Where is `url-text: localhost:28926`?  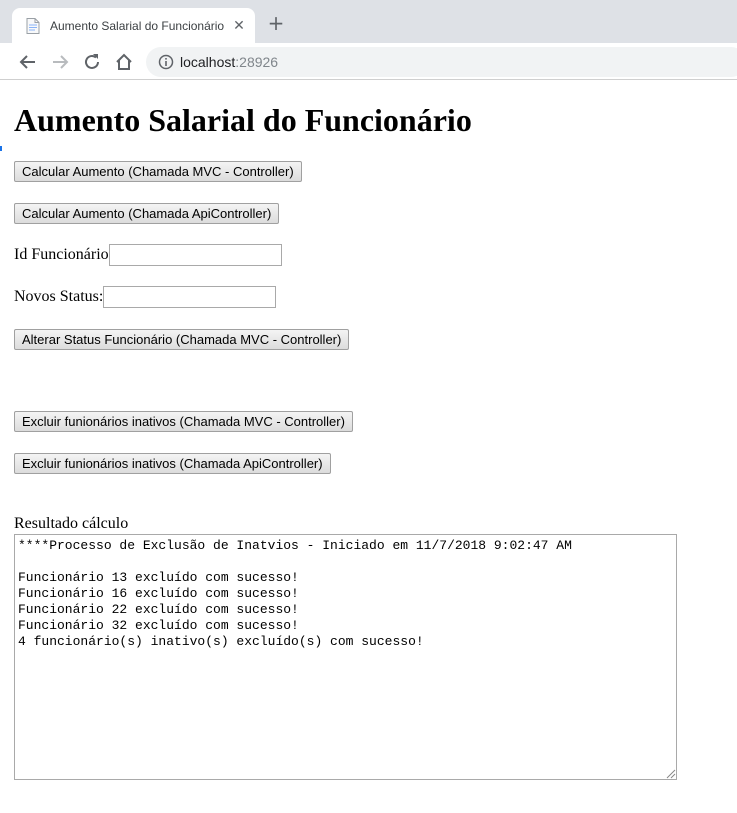
url-text: localhost:28926 is located at coordinates (229, 62).